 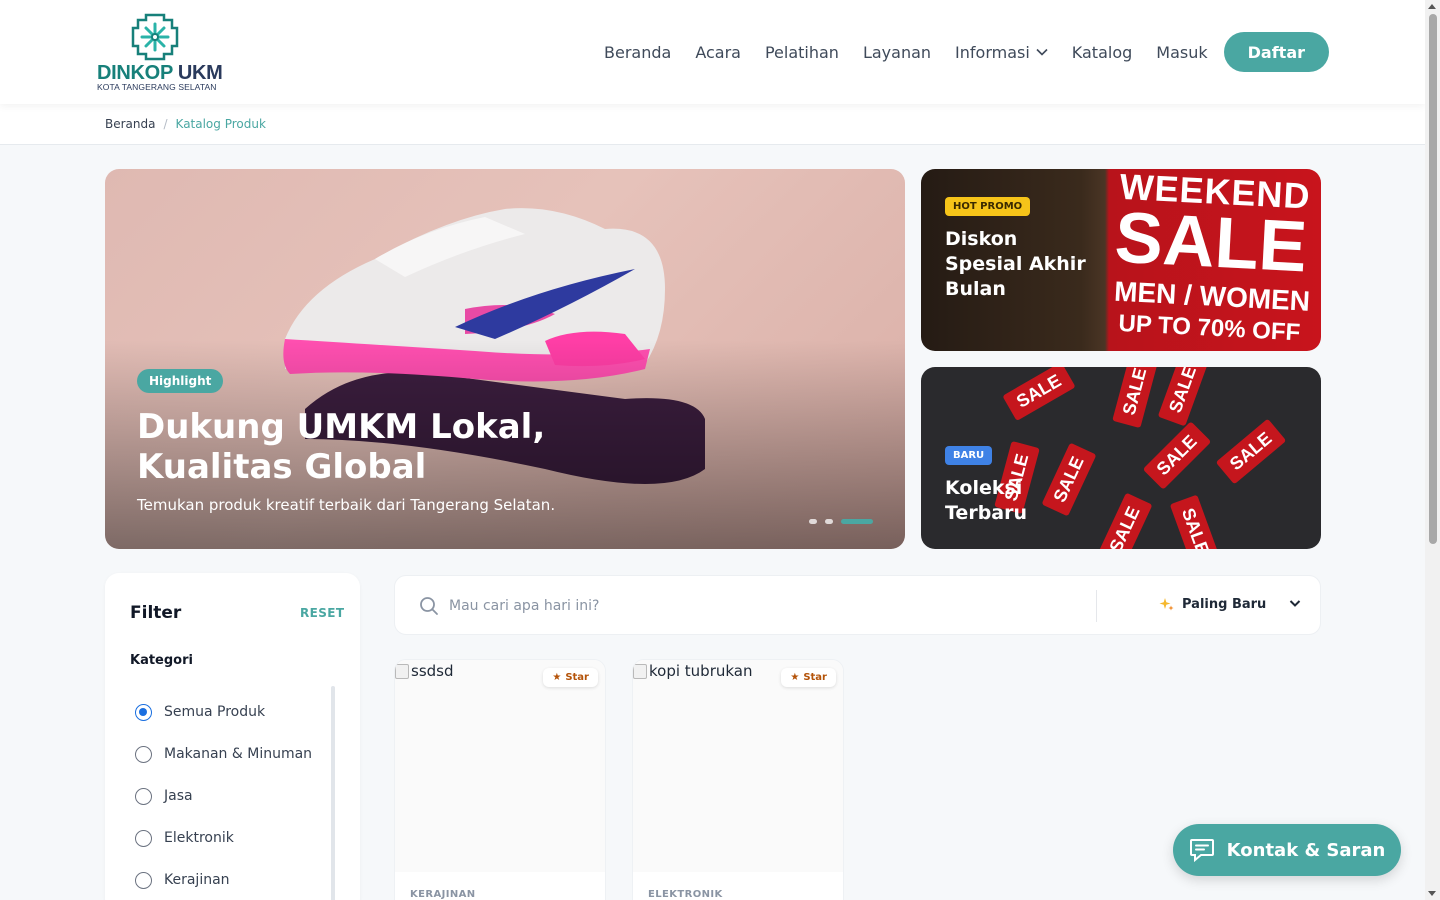 What do you see at coordinates (220, 124) in the screenshot?
I see `breadcrumb-current: Katalog Produk` at bounding box center [220, 124].